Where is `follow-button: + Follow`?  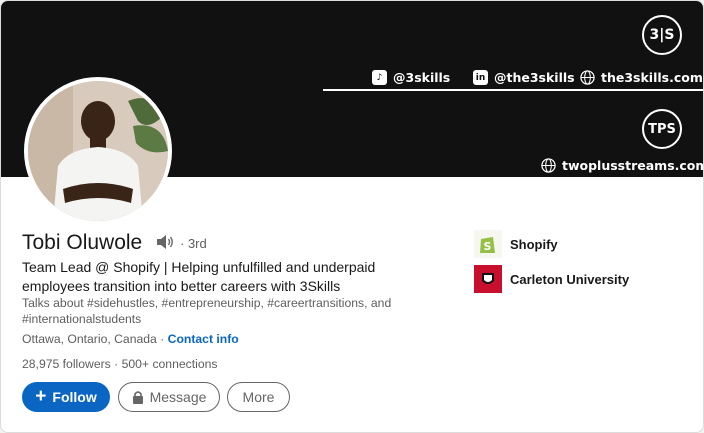
follow-button: + Follow is located at coordinates (66, 397).